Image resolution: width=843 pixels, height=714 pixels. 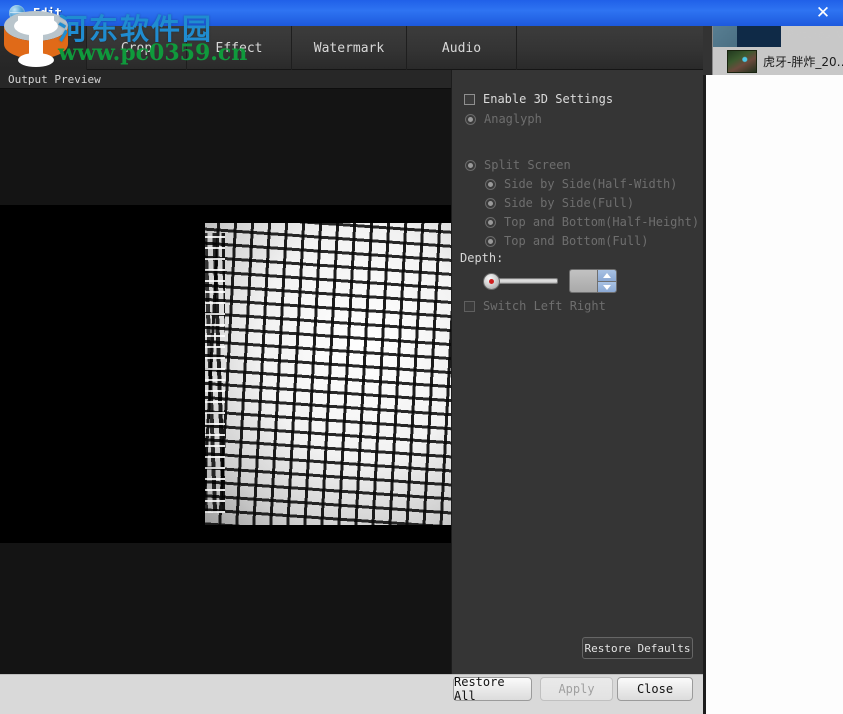 What do you see at coordinates (576, 241) in the screenshot?
I see `split-option-label: Top and Bottom(Full)` at bounding box center [576, 241].